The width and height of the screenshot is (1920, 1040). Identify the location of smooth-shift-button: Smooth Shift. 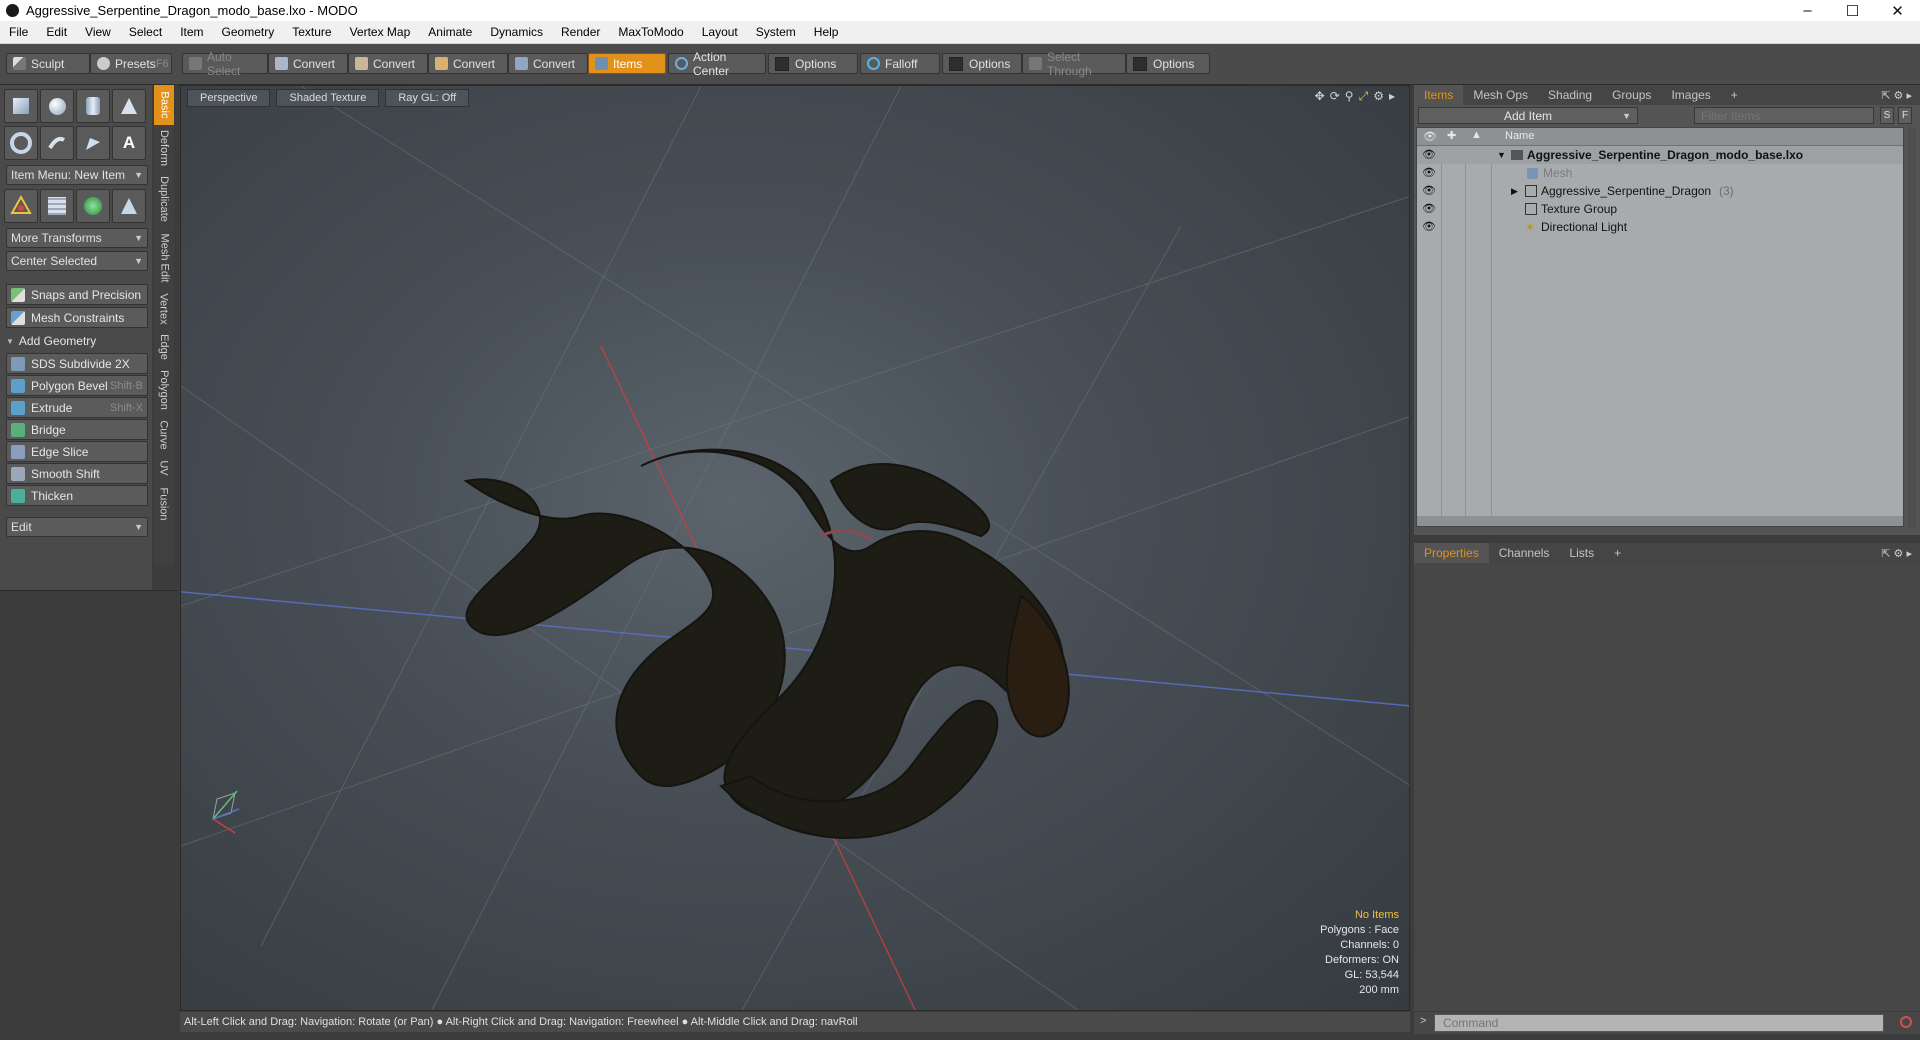
(77, 473).